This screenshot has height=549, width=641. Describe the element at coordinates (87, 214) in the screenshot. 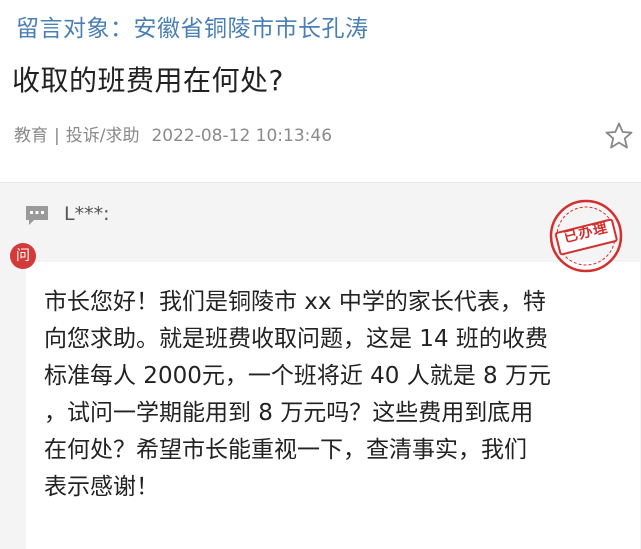

I see `author-name: L***:` at that location.